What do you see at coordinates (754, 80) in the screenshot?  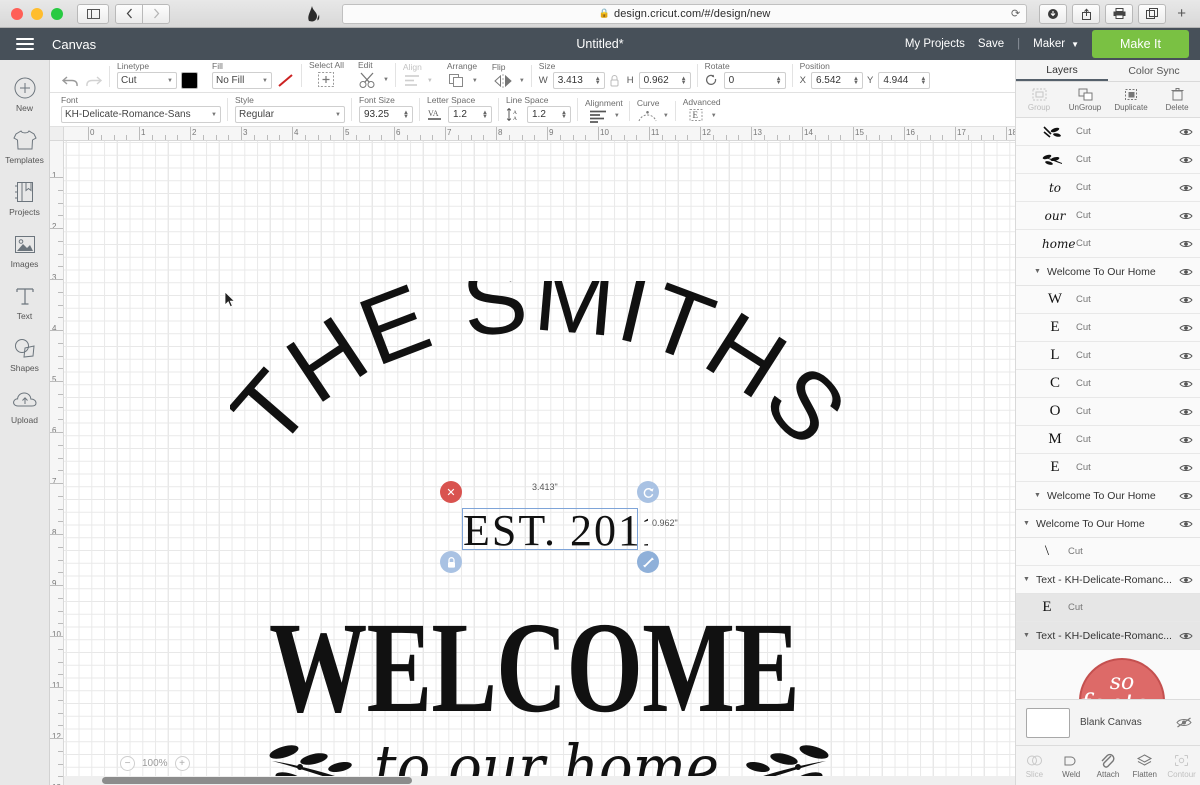 I see `rotate-input: 0 ▲ ▼` at bounding box center [754, 80].